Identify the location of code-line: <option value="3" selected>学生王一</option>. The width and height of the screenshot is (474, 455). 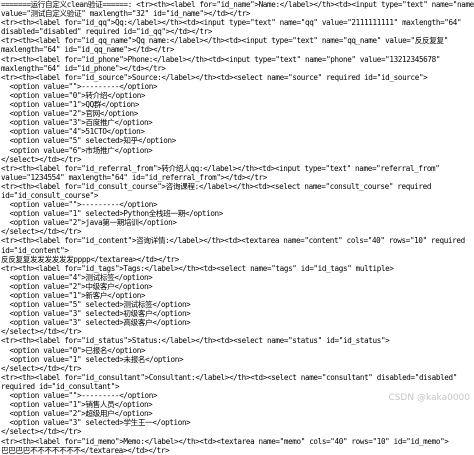
(96, 423).